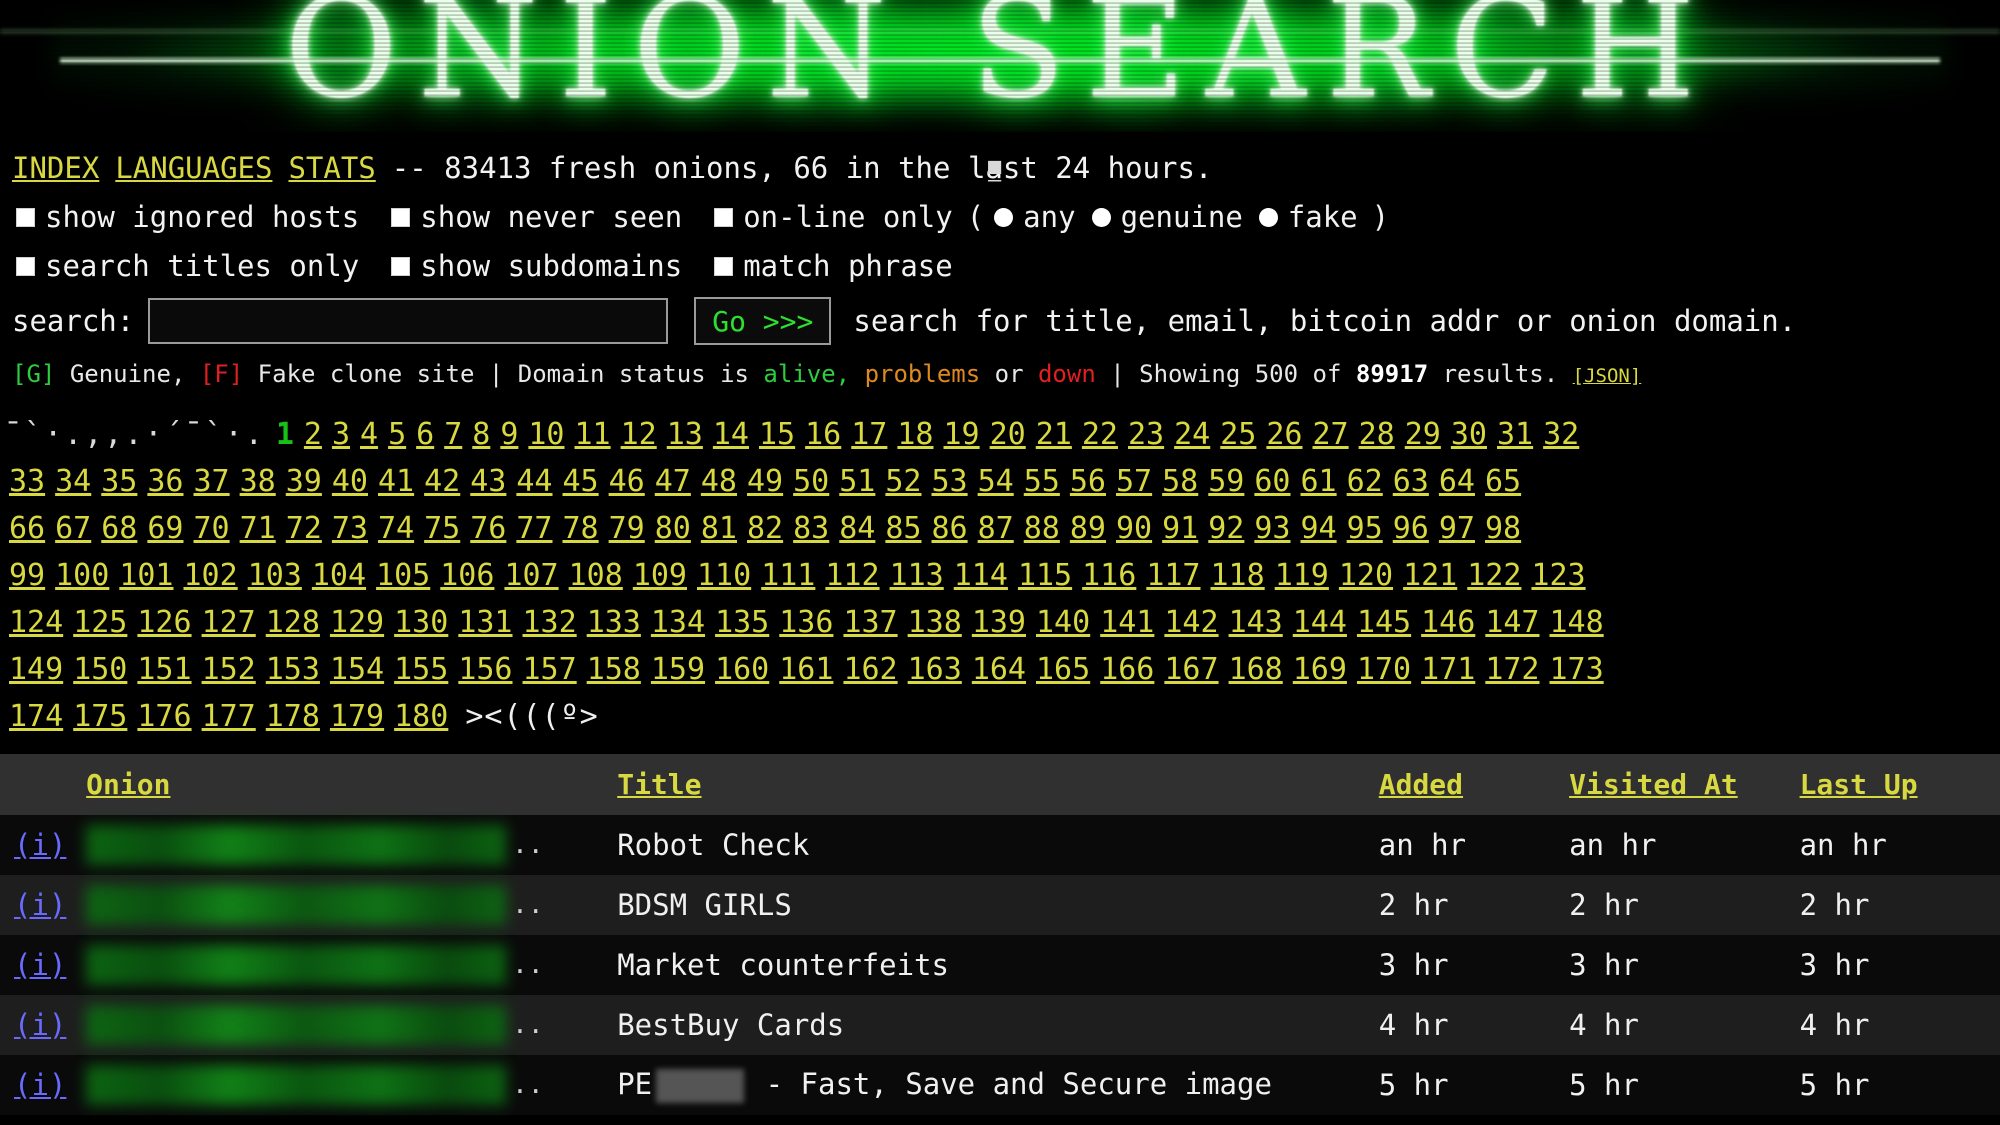  Describe the element at coordinates (293, 669) in the screenshot. I see `page-link-153: 153` at that location.